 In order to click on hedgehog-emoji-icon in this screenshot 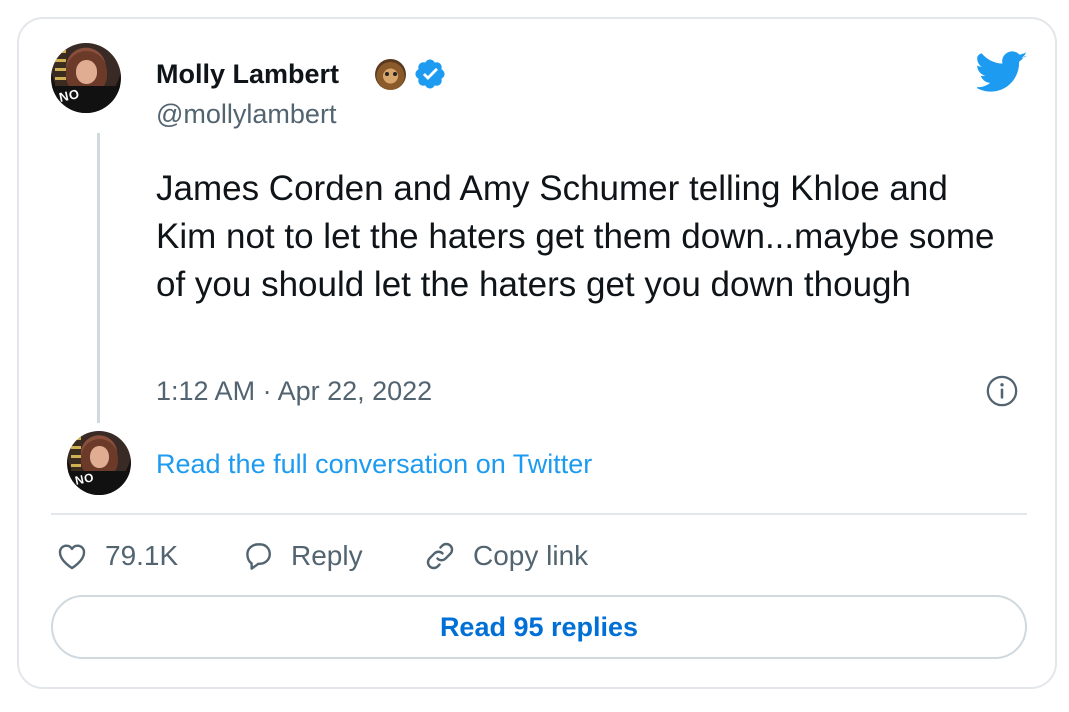, I will do `click(390, 74)`.